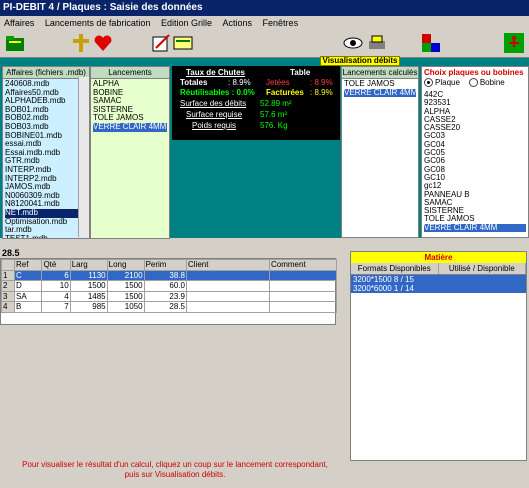 The width and height of the screenshot is (529, 488). What do you see at coordinates (46, 187) in the screenshot?
I see `affaire-item: JAMOS.mdb` at bounding box center [46, 187].